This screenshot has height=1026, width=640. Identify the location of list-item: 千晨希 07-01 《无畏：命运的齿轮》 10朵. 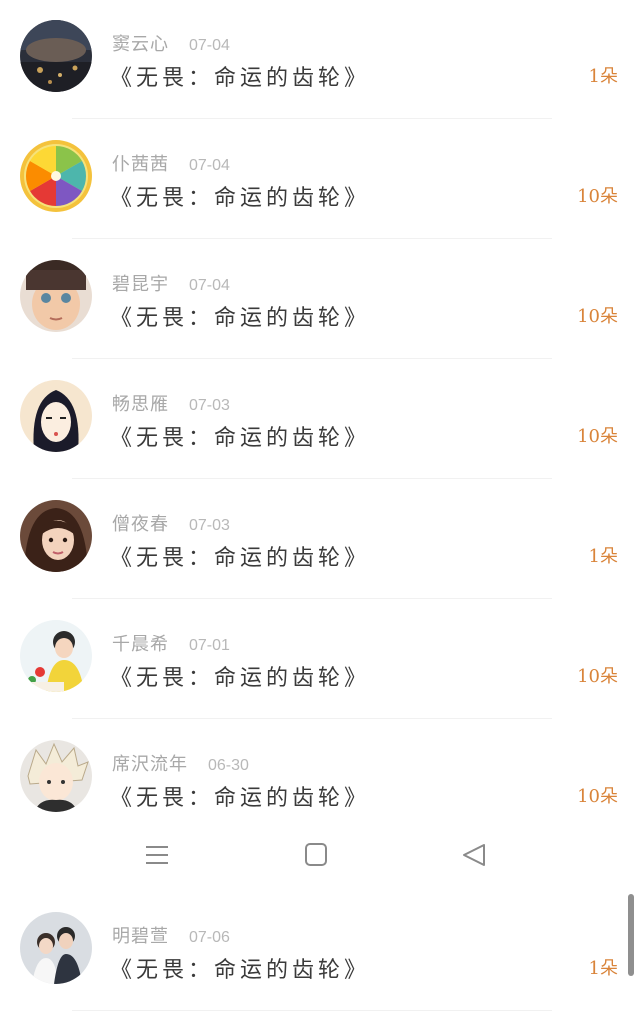
(320, 660).